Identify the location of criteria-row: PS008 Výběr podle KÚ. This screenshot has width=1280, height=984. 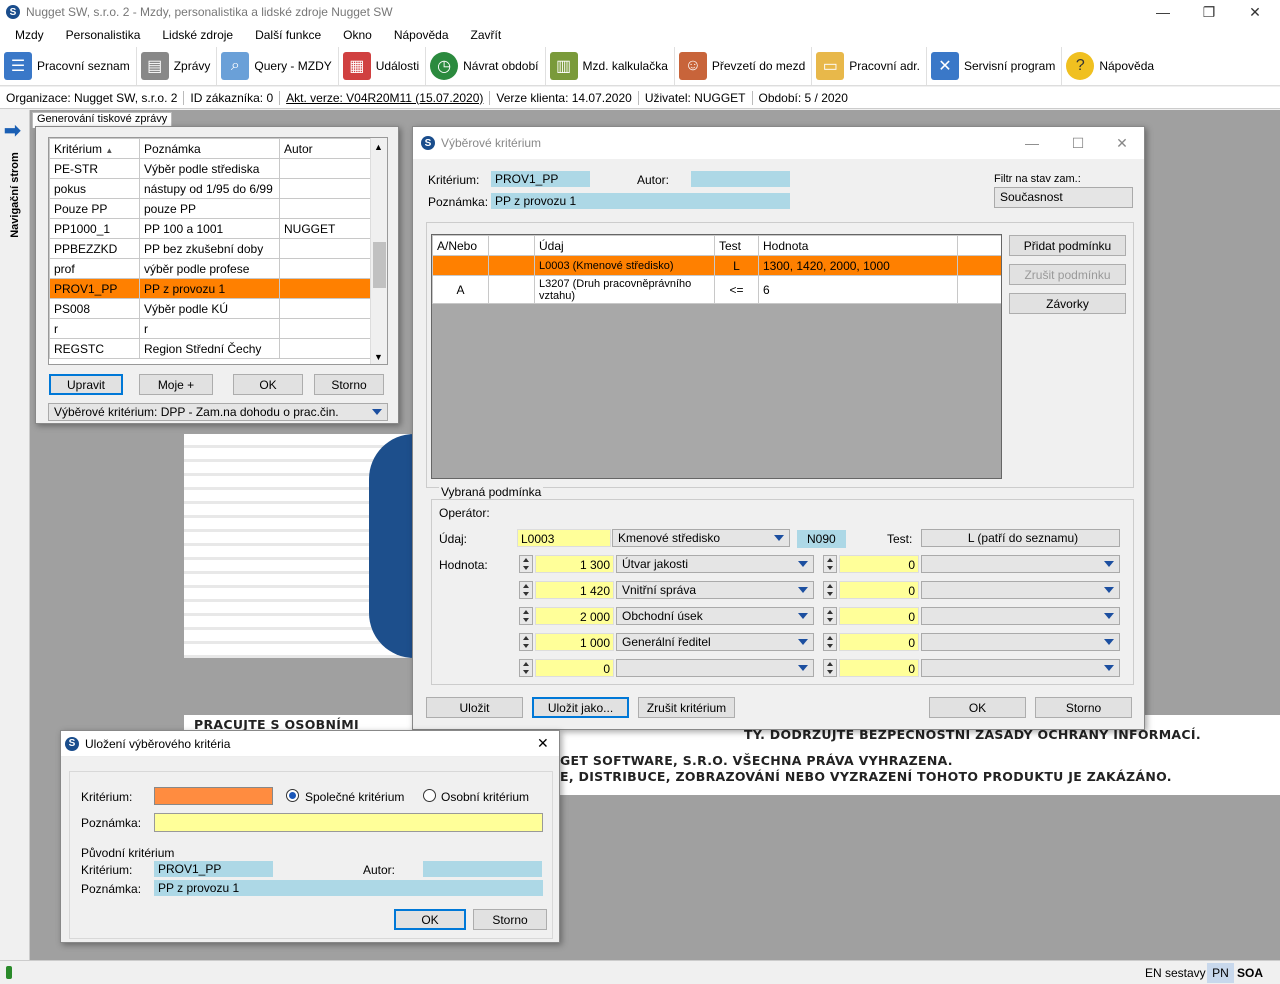
(210, 308).